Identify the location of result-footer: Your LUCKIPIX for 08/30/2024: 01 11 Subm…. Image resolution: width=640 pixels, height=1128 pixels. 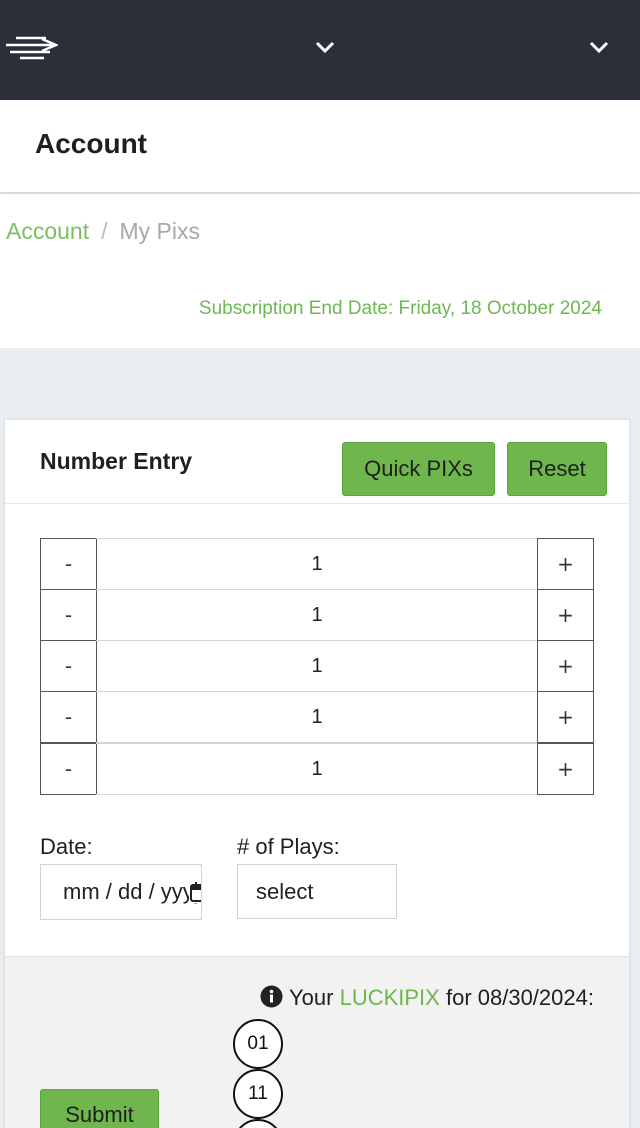
(317, 1042).